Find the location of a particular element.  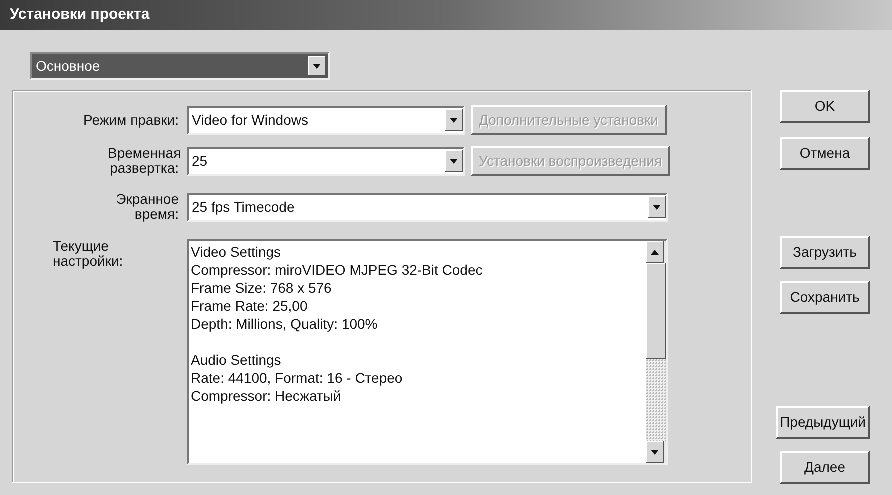

settings-line: Compressor: Несжатый is located at coordinates (266, 396).